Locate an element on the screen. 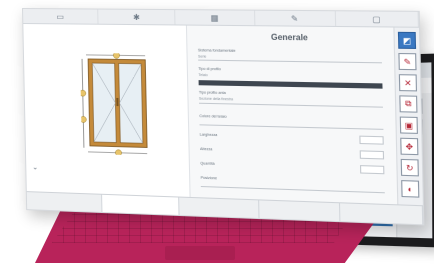 Image resolution: width=434 pixels, height=273 pixels. position-input is located at coordinates (292, 186).